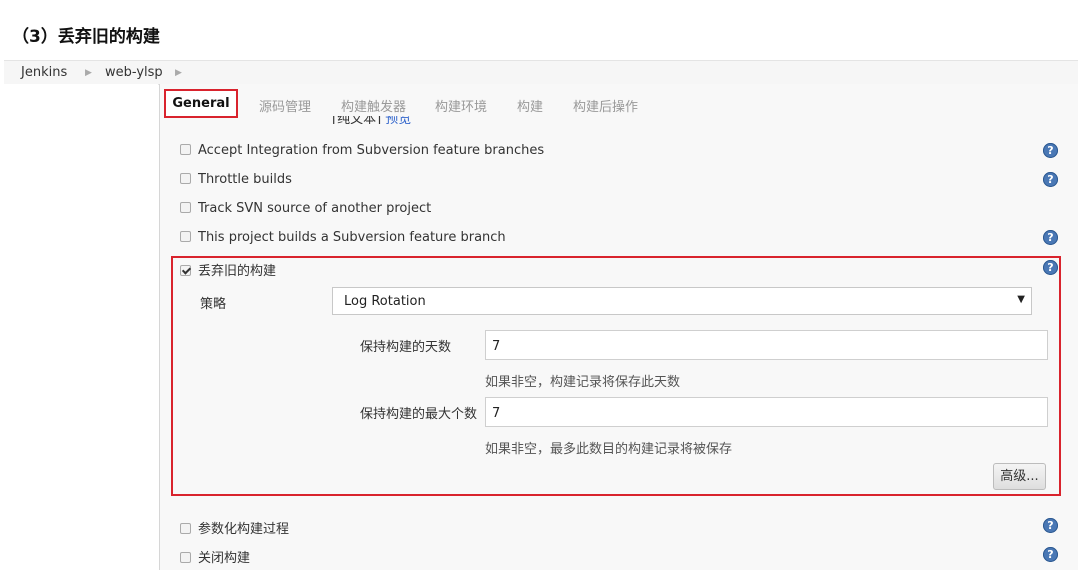 Image resolution: width=1078 pixels, height=570 pixels. I want to click on max-builds-hint: 如果非空，最多此数目的构建记录将被保存, so click(609, 449).